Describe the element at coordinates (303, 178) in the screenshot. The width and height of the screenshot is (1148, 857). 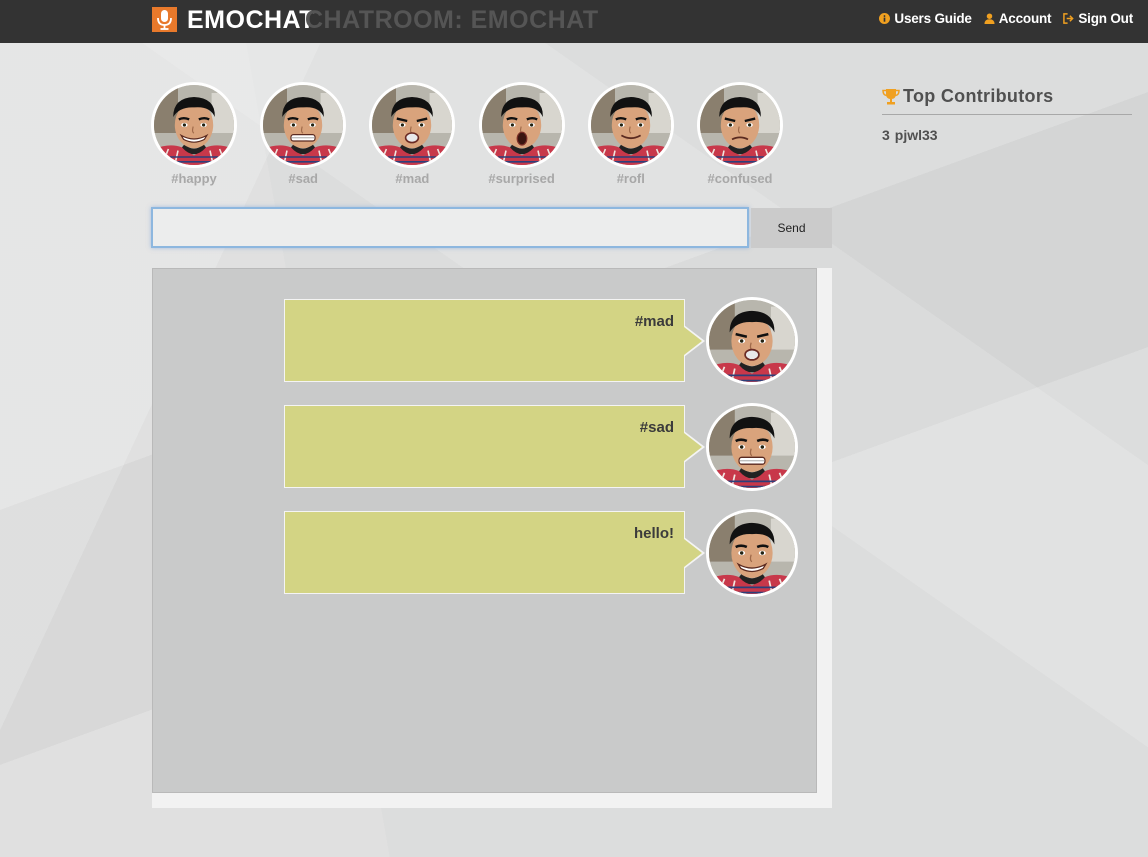
I see `emotion-tag: #sad` at that location.